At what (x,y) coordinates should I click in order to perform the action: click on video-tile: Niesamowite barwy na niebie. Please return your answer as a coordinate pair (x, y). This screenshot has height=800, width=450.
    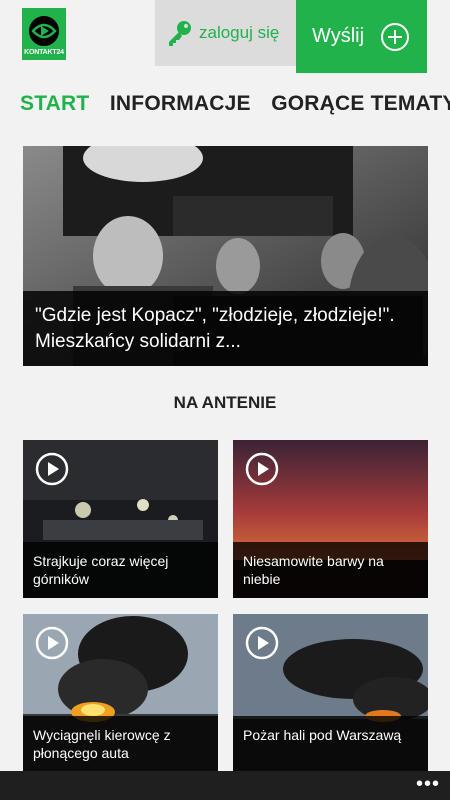
    Looking at the image, I should click on (330, 519).